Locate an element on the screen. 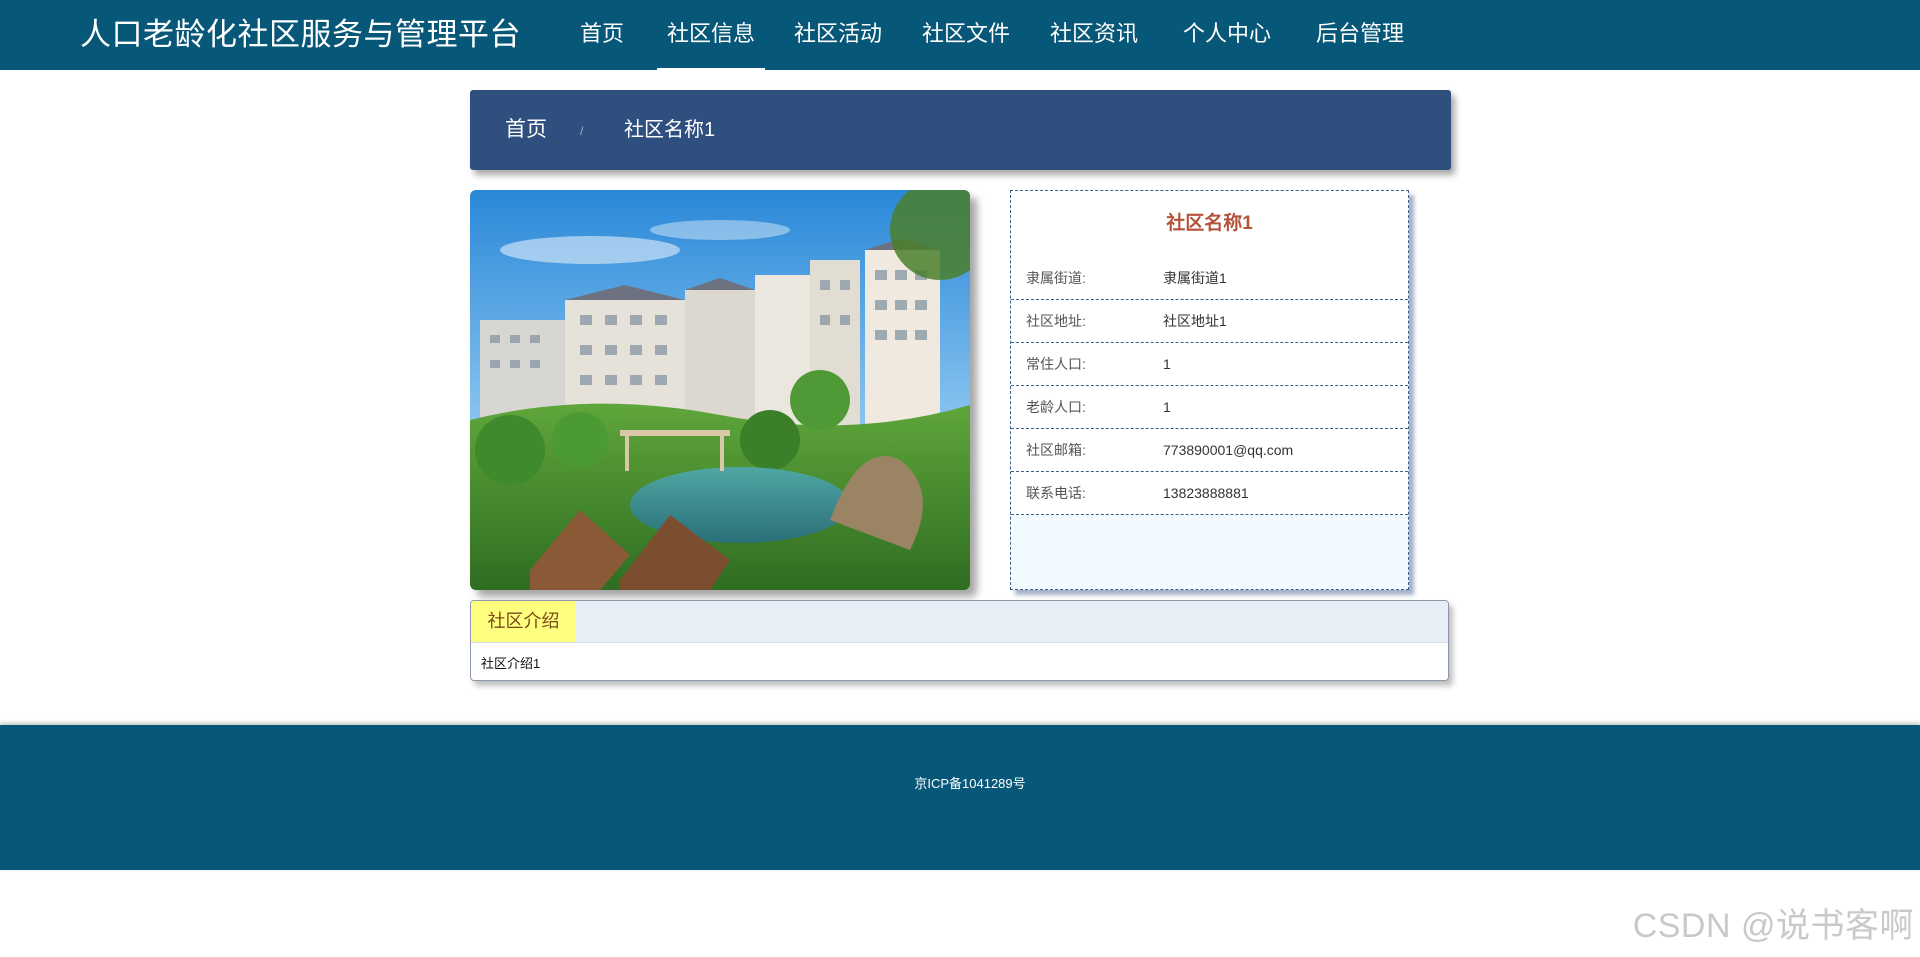 The image size is (1920, 957). info-row-elderly-population: 老龄人口: 1 is located at coordinates (1209, 407).